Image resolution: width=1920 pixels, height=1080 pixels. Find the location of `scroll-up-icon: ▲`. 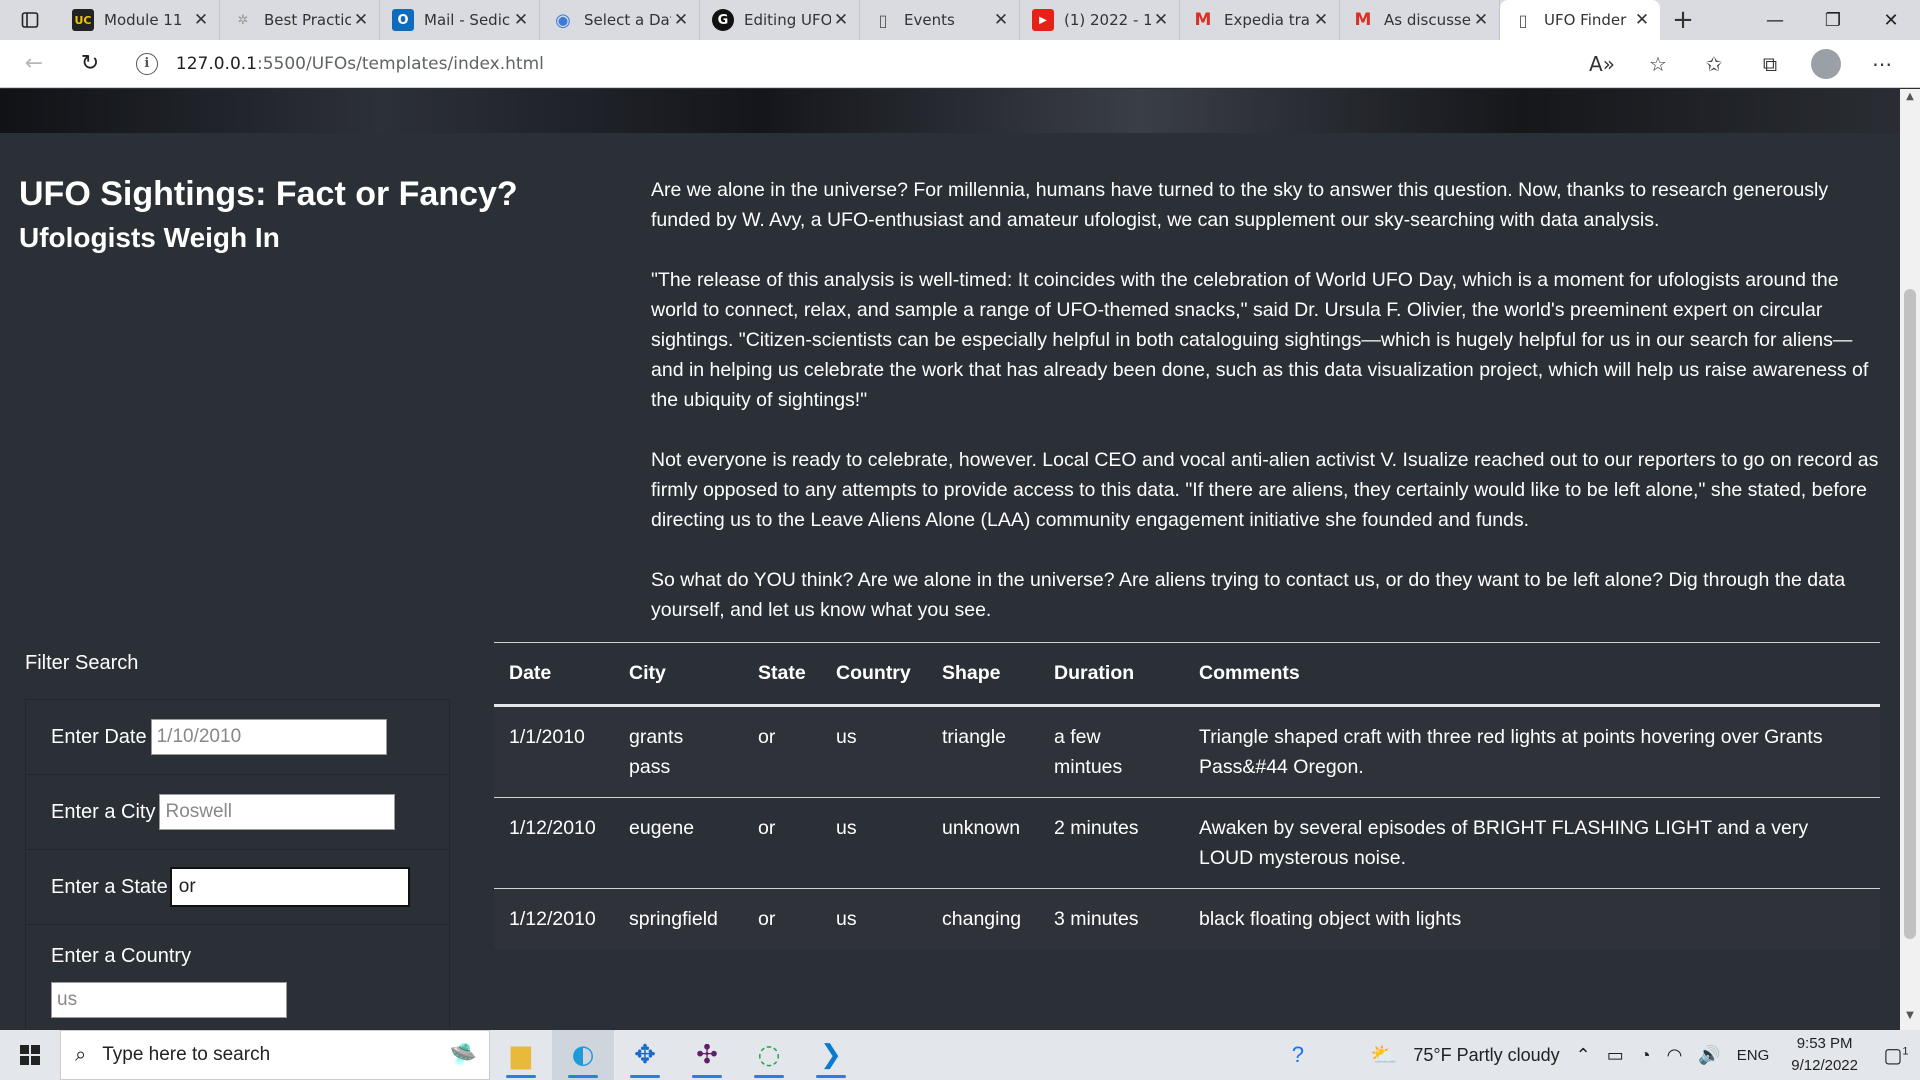

scroll-up-icon: ▲ is located at coordinates (1910, 100).